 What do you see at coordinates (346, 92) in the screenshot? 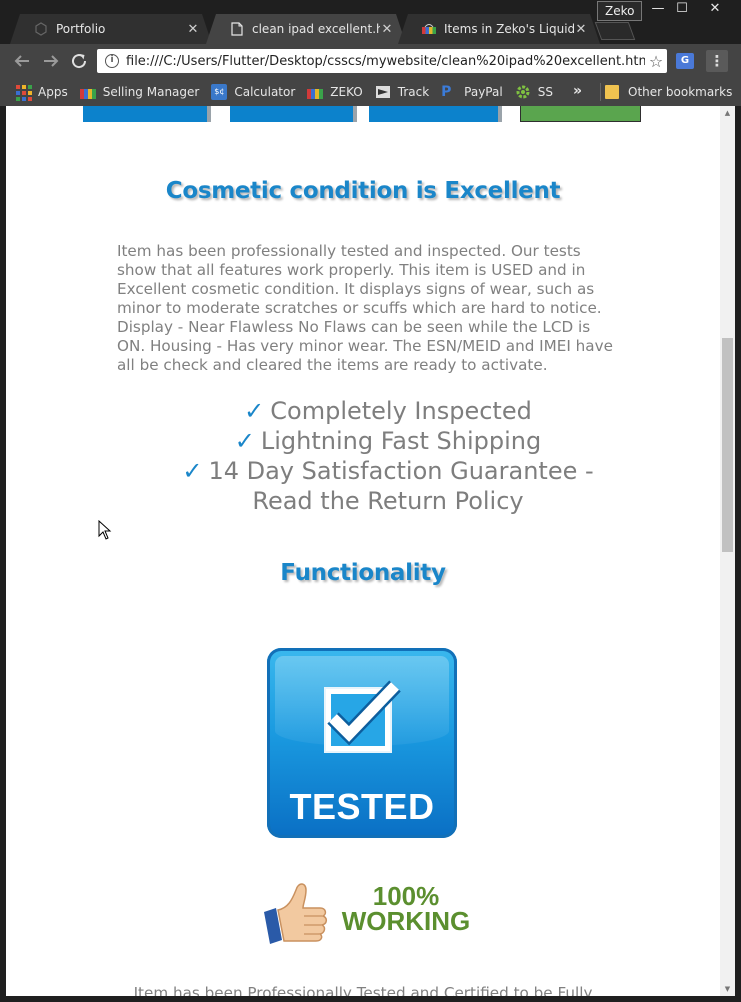
I see `bookmark-label: ZEKO` at bounding box center [346, 92].